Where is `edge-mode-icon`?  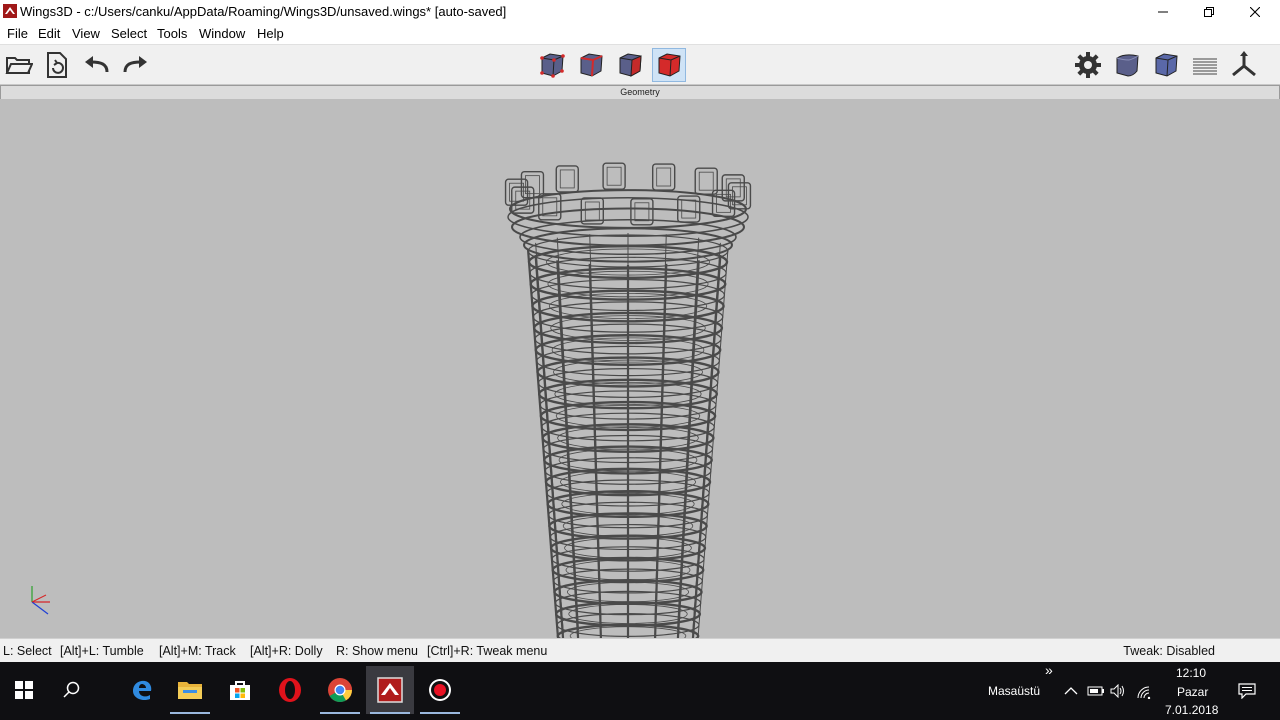 edge-mode-icon is located at coordinates (591, 65).